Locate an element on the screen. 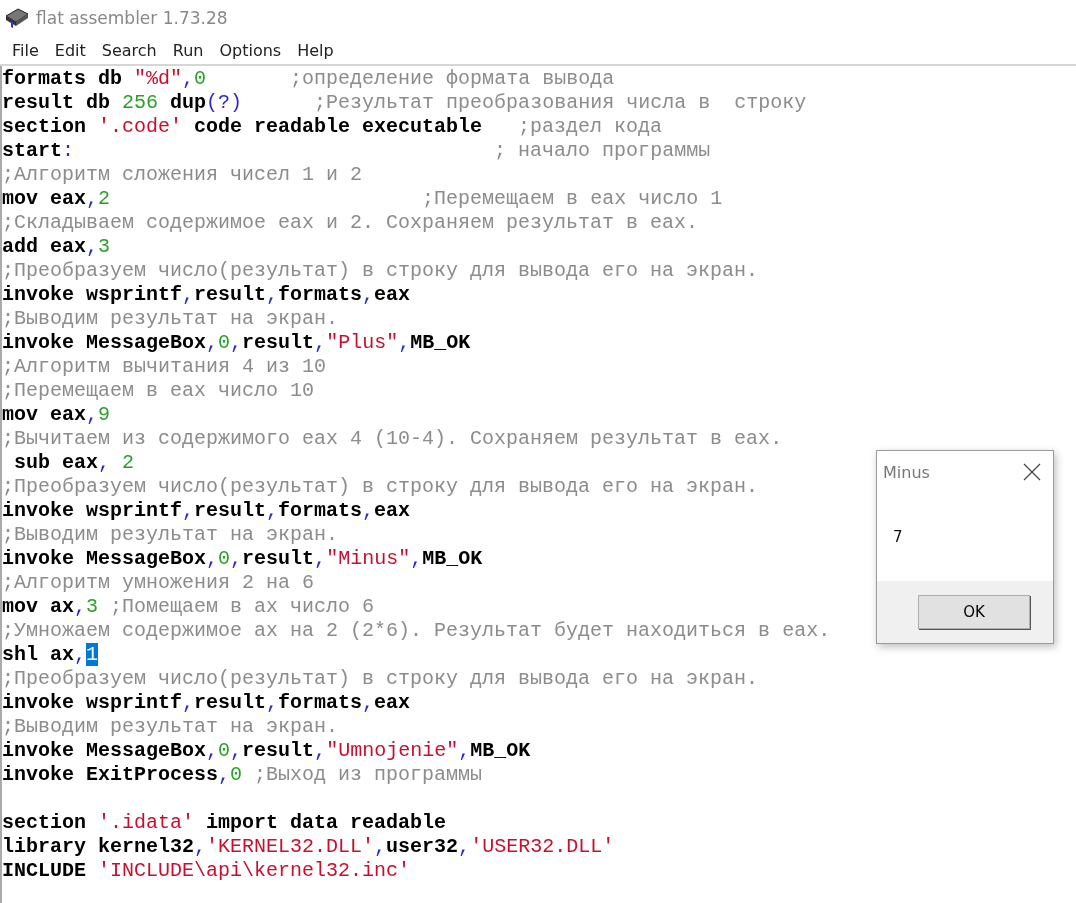 The height and width of the screenshot is (903, 1076). code-line: mov eax,2 ;Перемещаем в eax число 1 is located at coordinates (362, 199).